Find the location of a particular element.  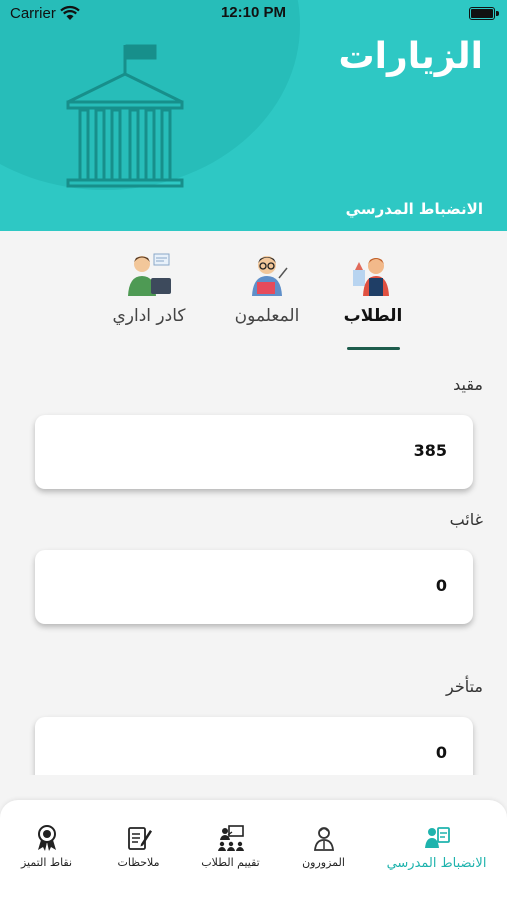

absent-value: 0 is located at coordinates (441, 585).